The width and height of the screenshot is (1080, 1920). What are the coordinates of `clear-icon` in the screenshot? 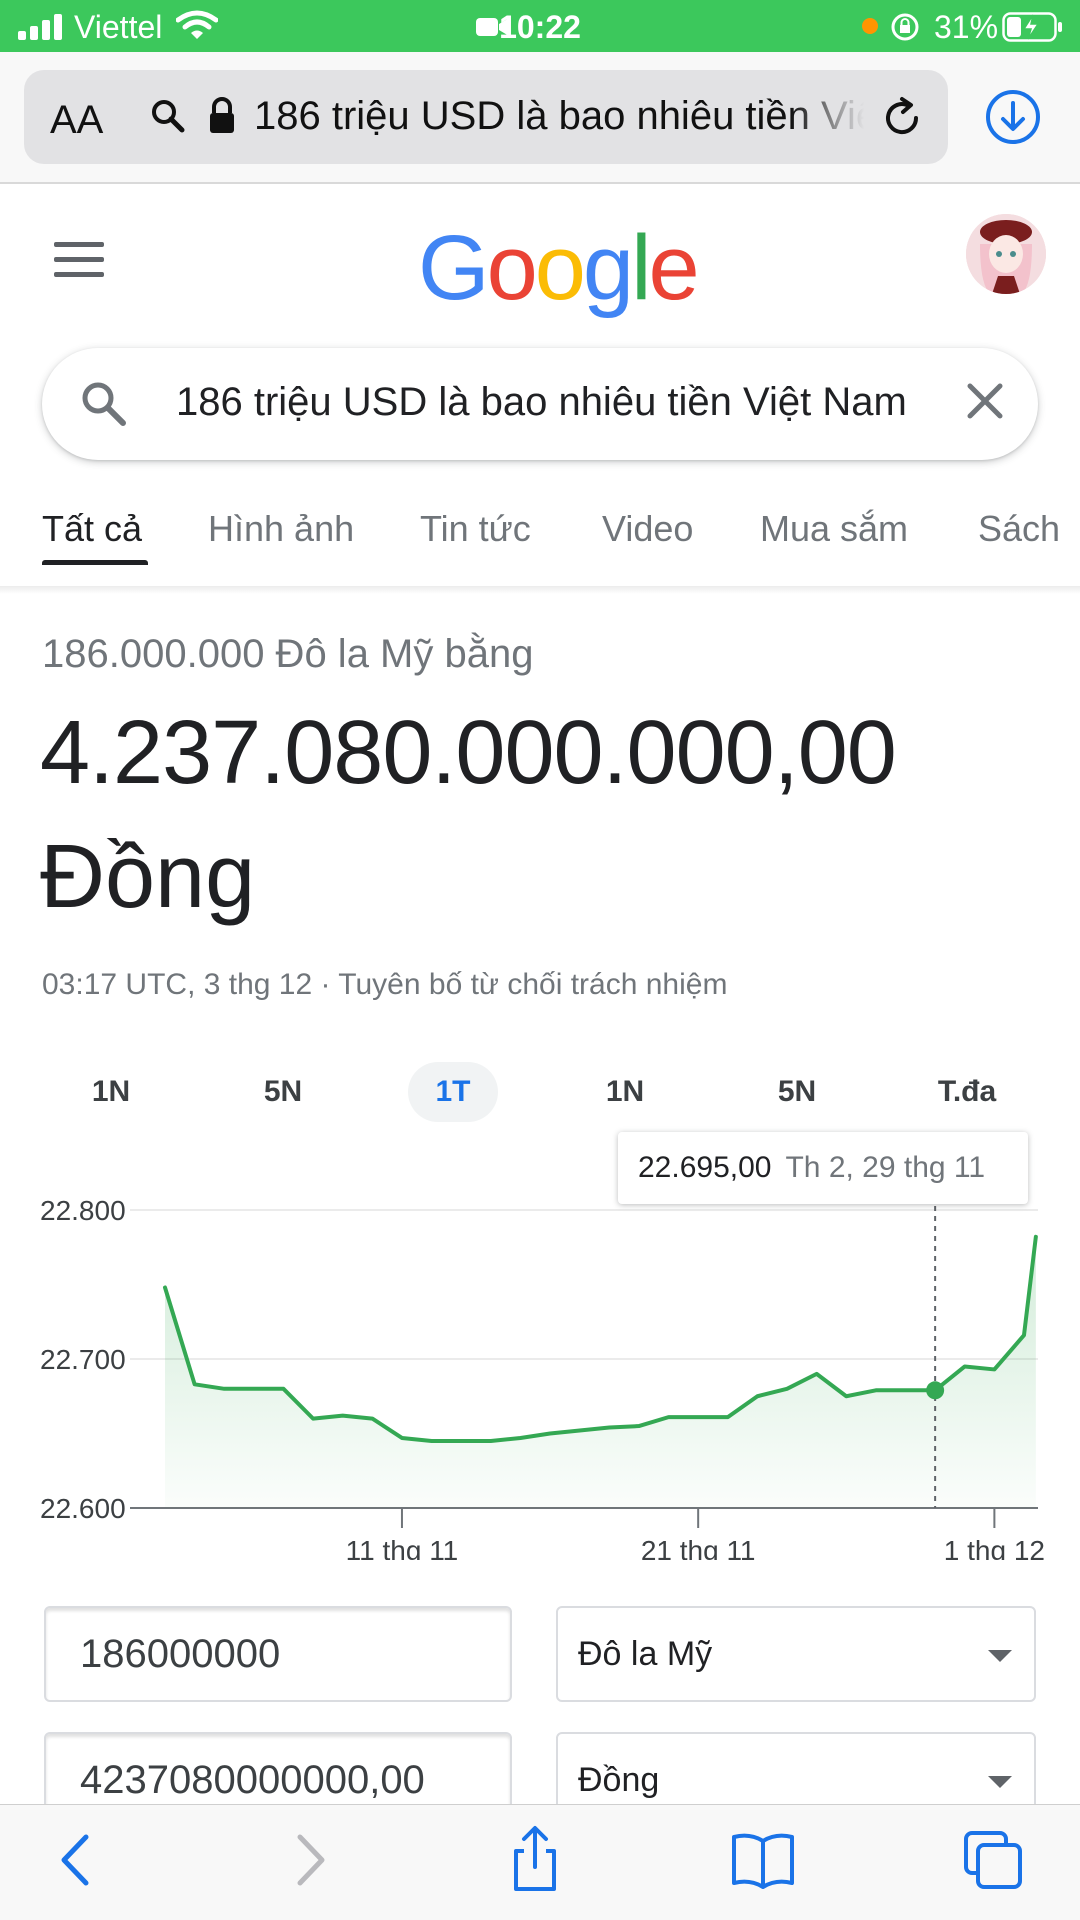 It's located at (985, 401).